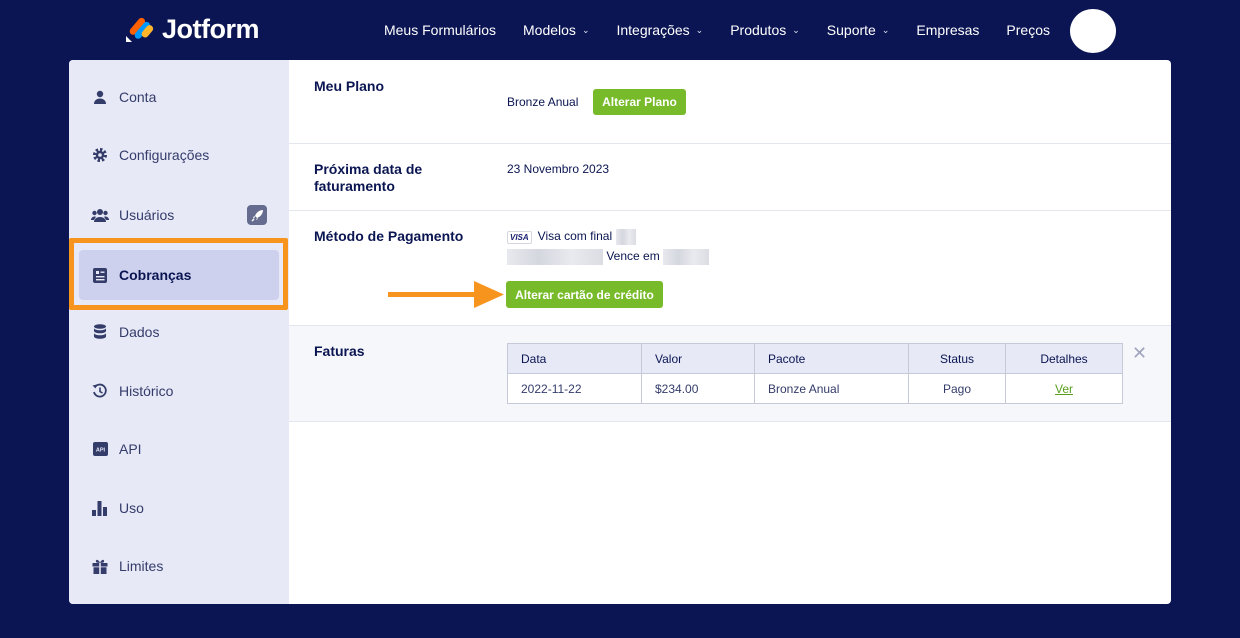 Image resolution: width=1240 pixels, height=638 pixels. Describe the element at coordinates (100, 215) in the screenshot. I see `users-icon` at that location.